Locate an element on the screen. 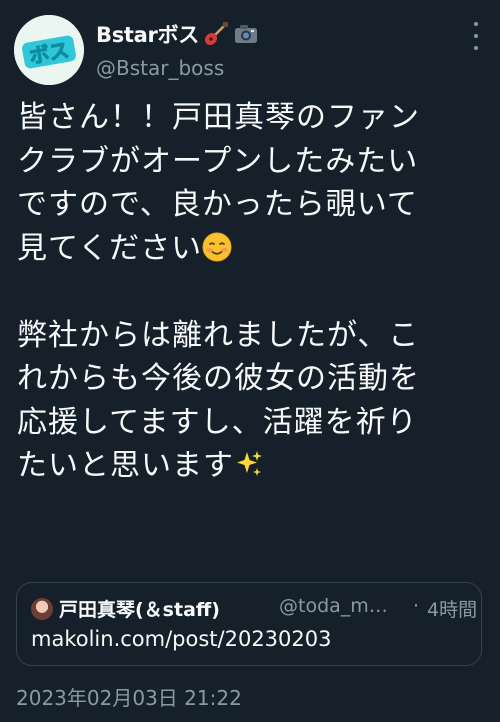  author-name-row: Bstarボス is located at coordinates (177, 34).